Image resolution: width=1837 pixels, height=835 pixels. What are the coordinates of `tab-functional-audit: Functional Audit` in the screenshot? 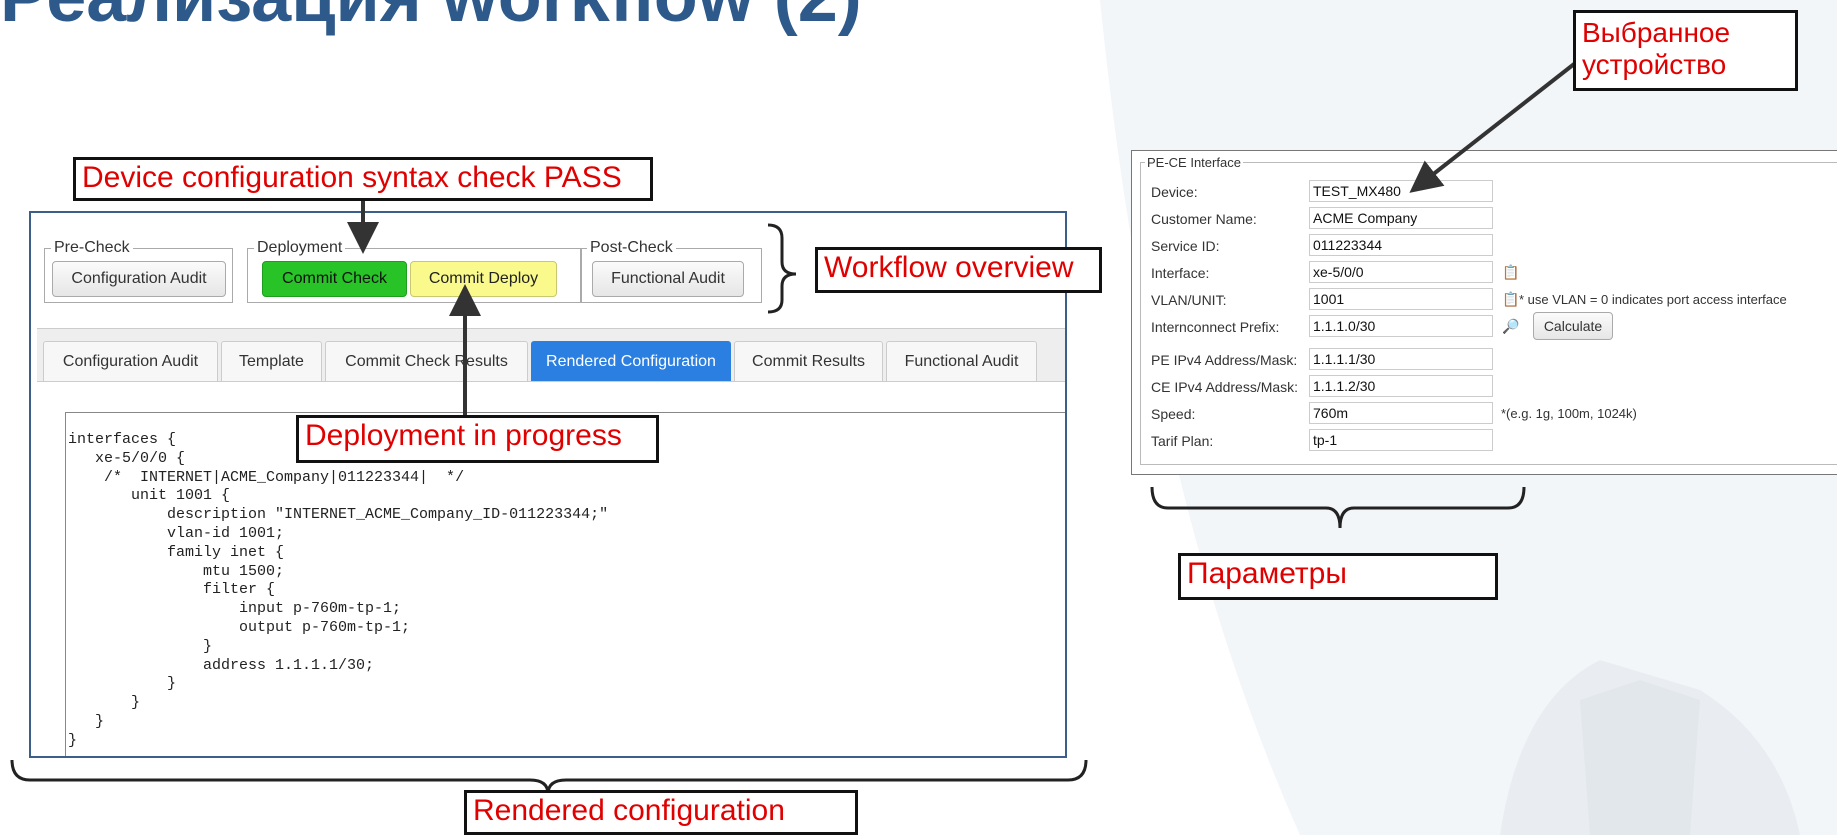 It's located at (961, 361).